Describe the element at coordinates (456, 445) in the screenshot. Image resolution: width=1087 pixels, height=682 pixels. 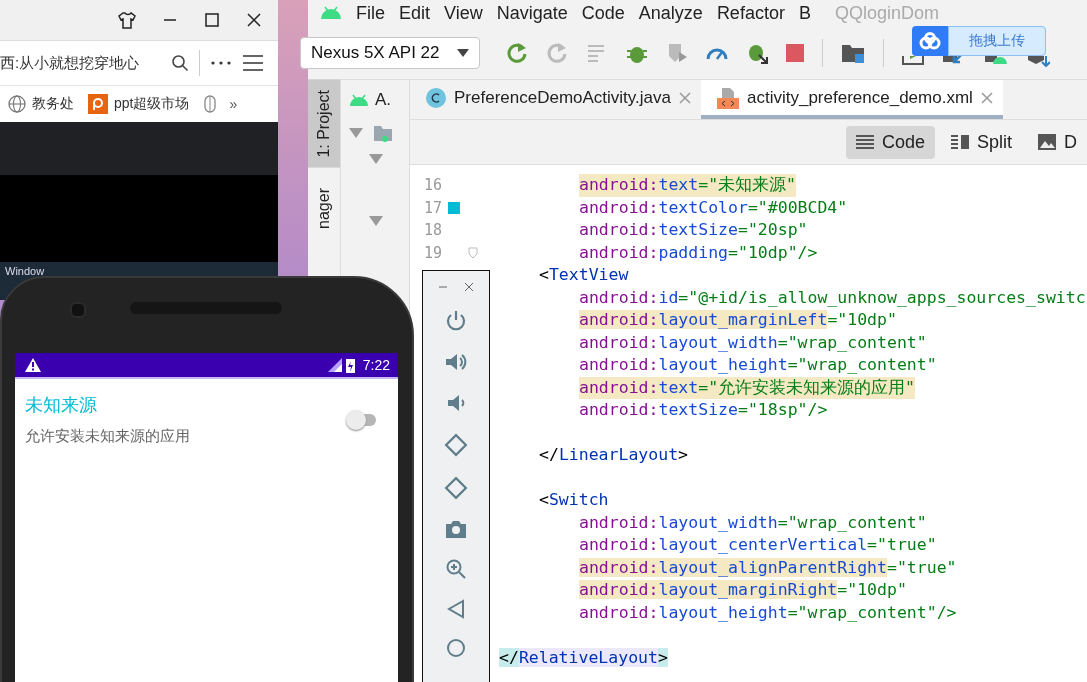
I see `rotate-left-icon` at that location.